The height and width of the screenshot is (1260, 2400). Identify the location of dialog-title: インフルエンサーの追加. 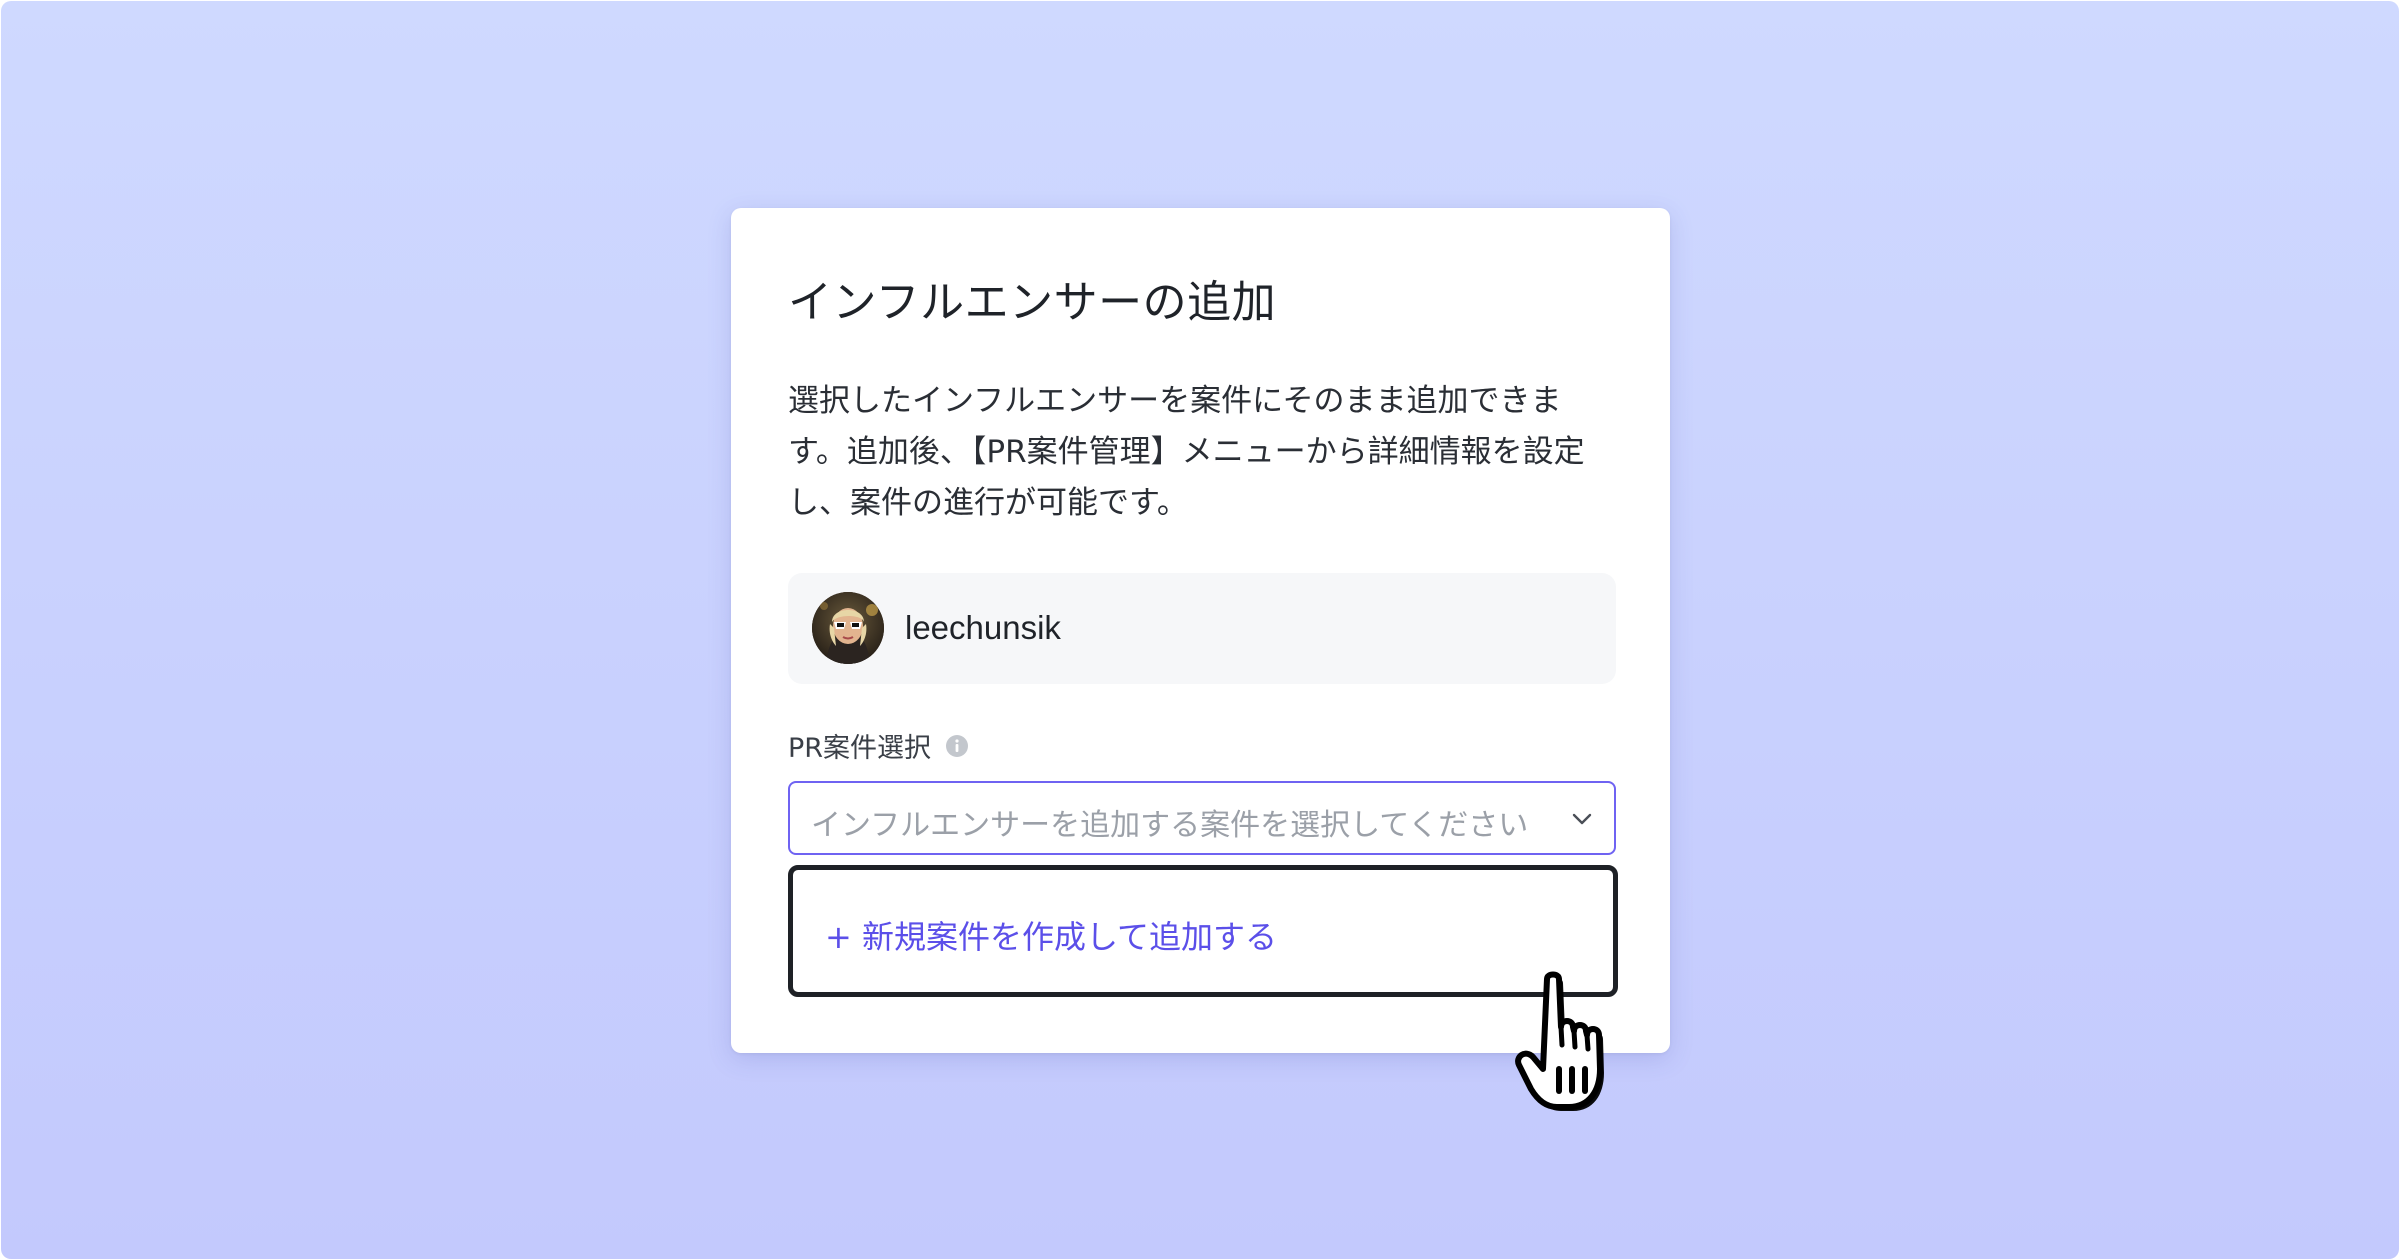
(1032, 302).